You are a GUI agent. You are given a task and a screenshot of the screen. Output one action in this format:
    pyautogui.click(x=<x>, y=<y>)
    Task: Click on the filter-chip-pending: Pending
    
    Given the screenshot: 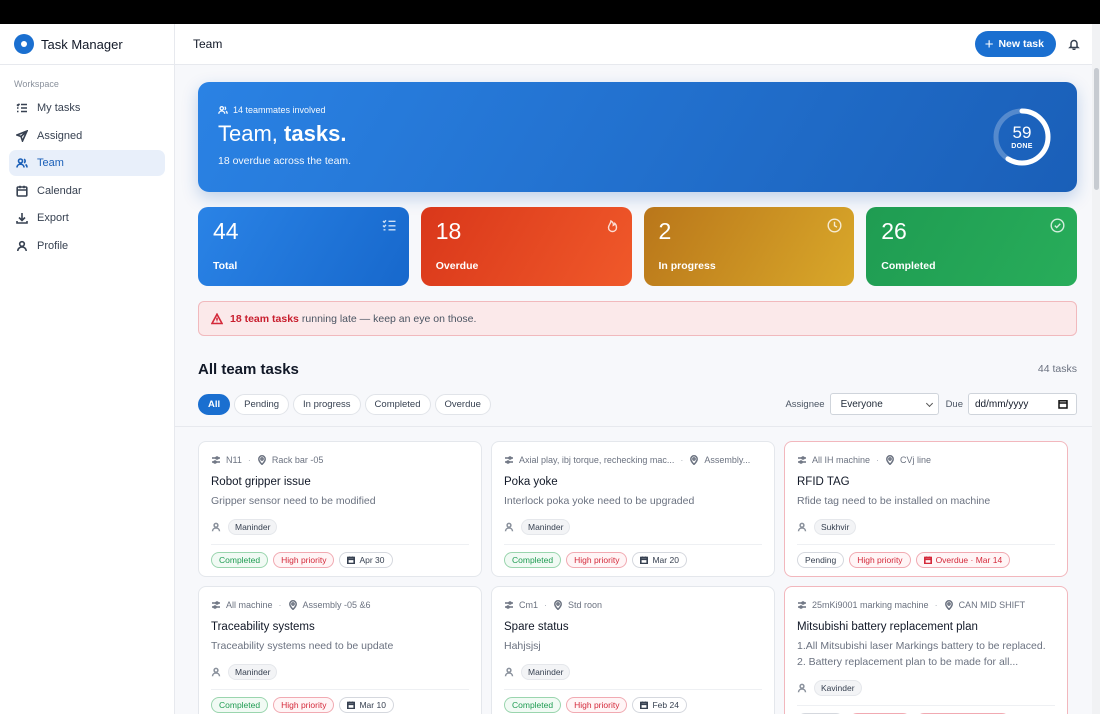 What is the action you would take?
    pyautogui.click(x=262, y=404)
    